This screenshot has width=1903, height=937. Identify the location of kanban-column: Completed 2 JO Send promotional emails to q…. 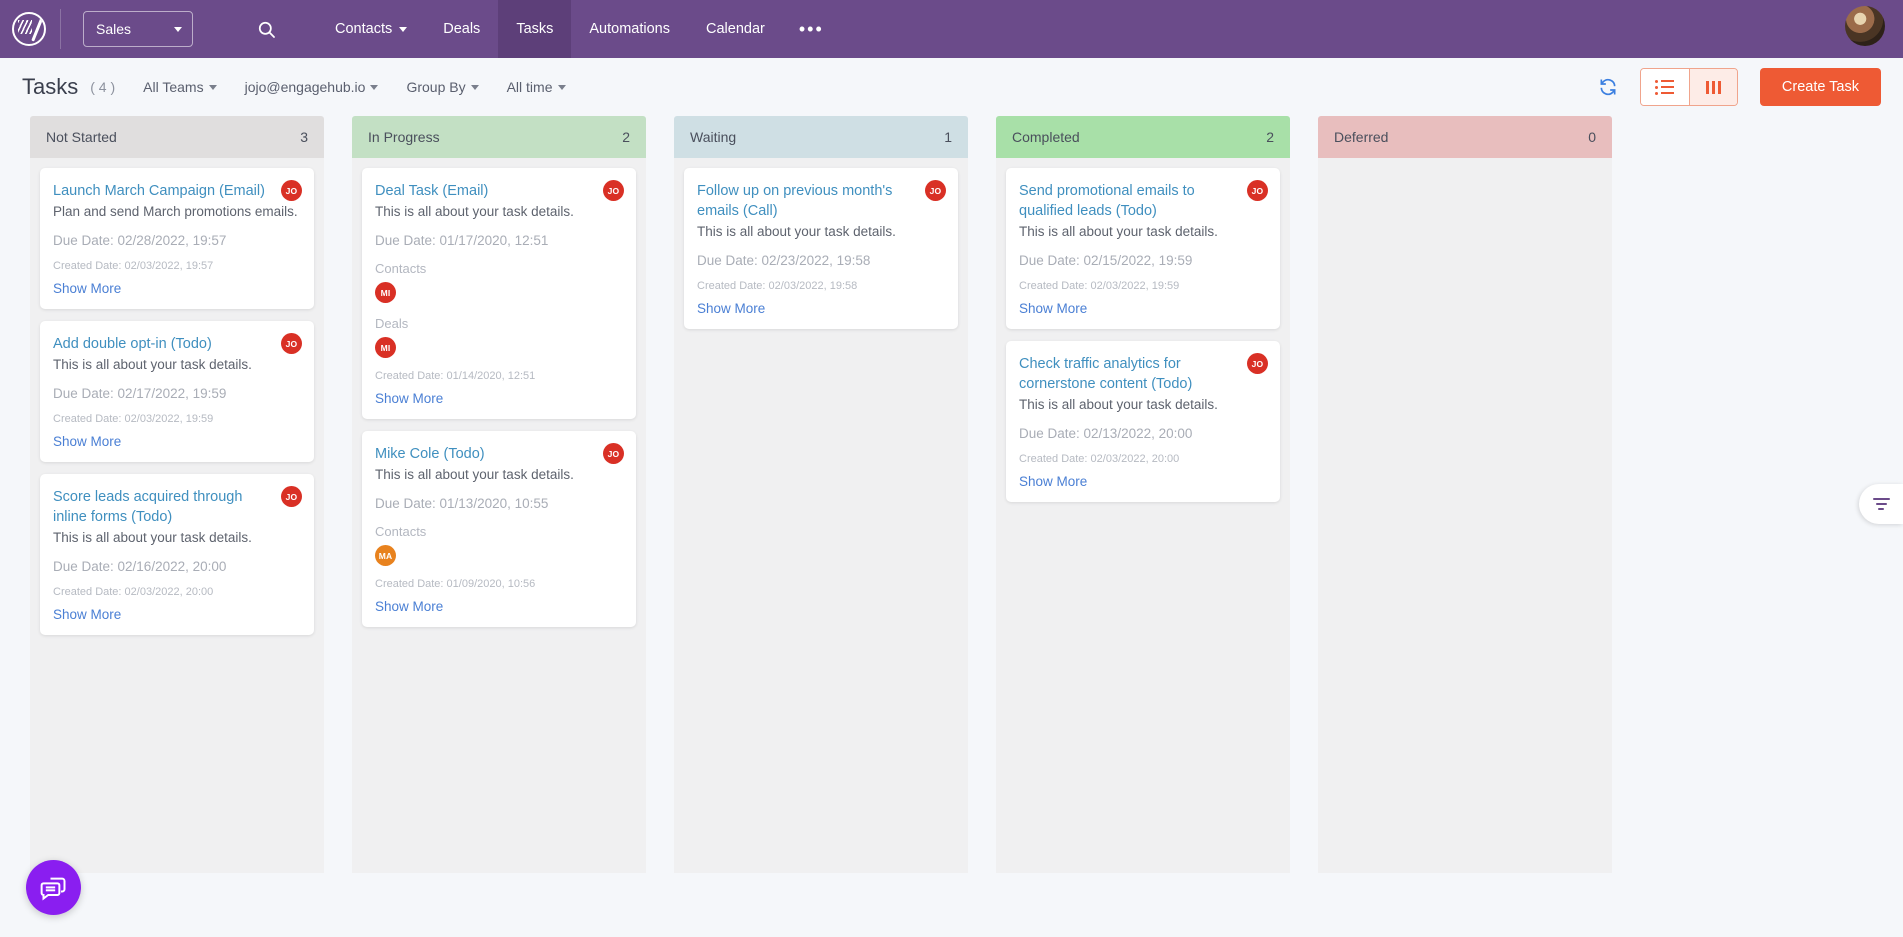
(1143, 494).